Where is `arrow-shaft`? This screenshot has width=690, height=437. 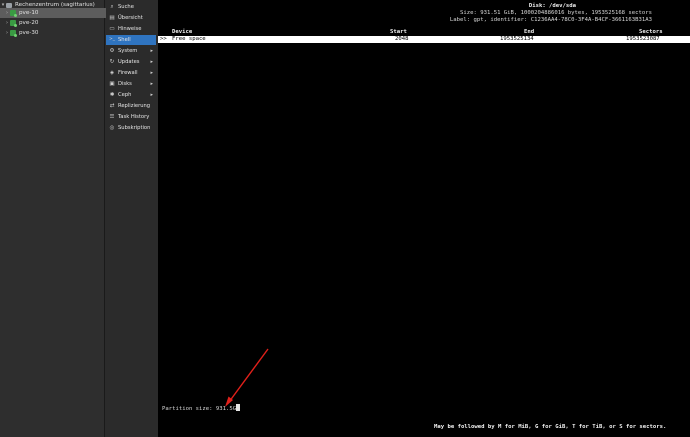 arrow-shaft is located at coordinates (248, 375).